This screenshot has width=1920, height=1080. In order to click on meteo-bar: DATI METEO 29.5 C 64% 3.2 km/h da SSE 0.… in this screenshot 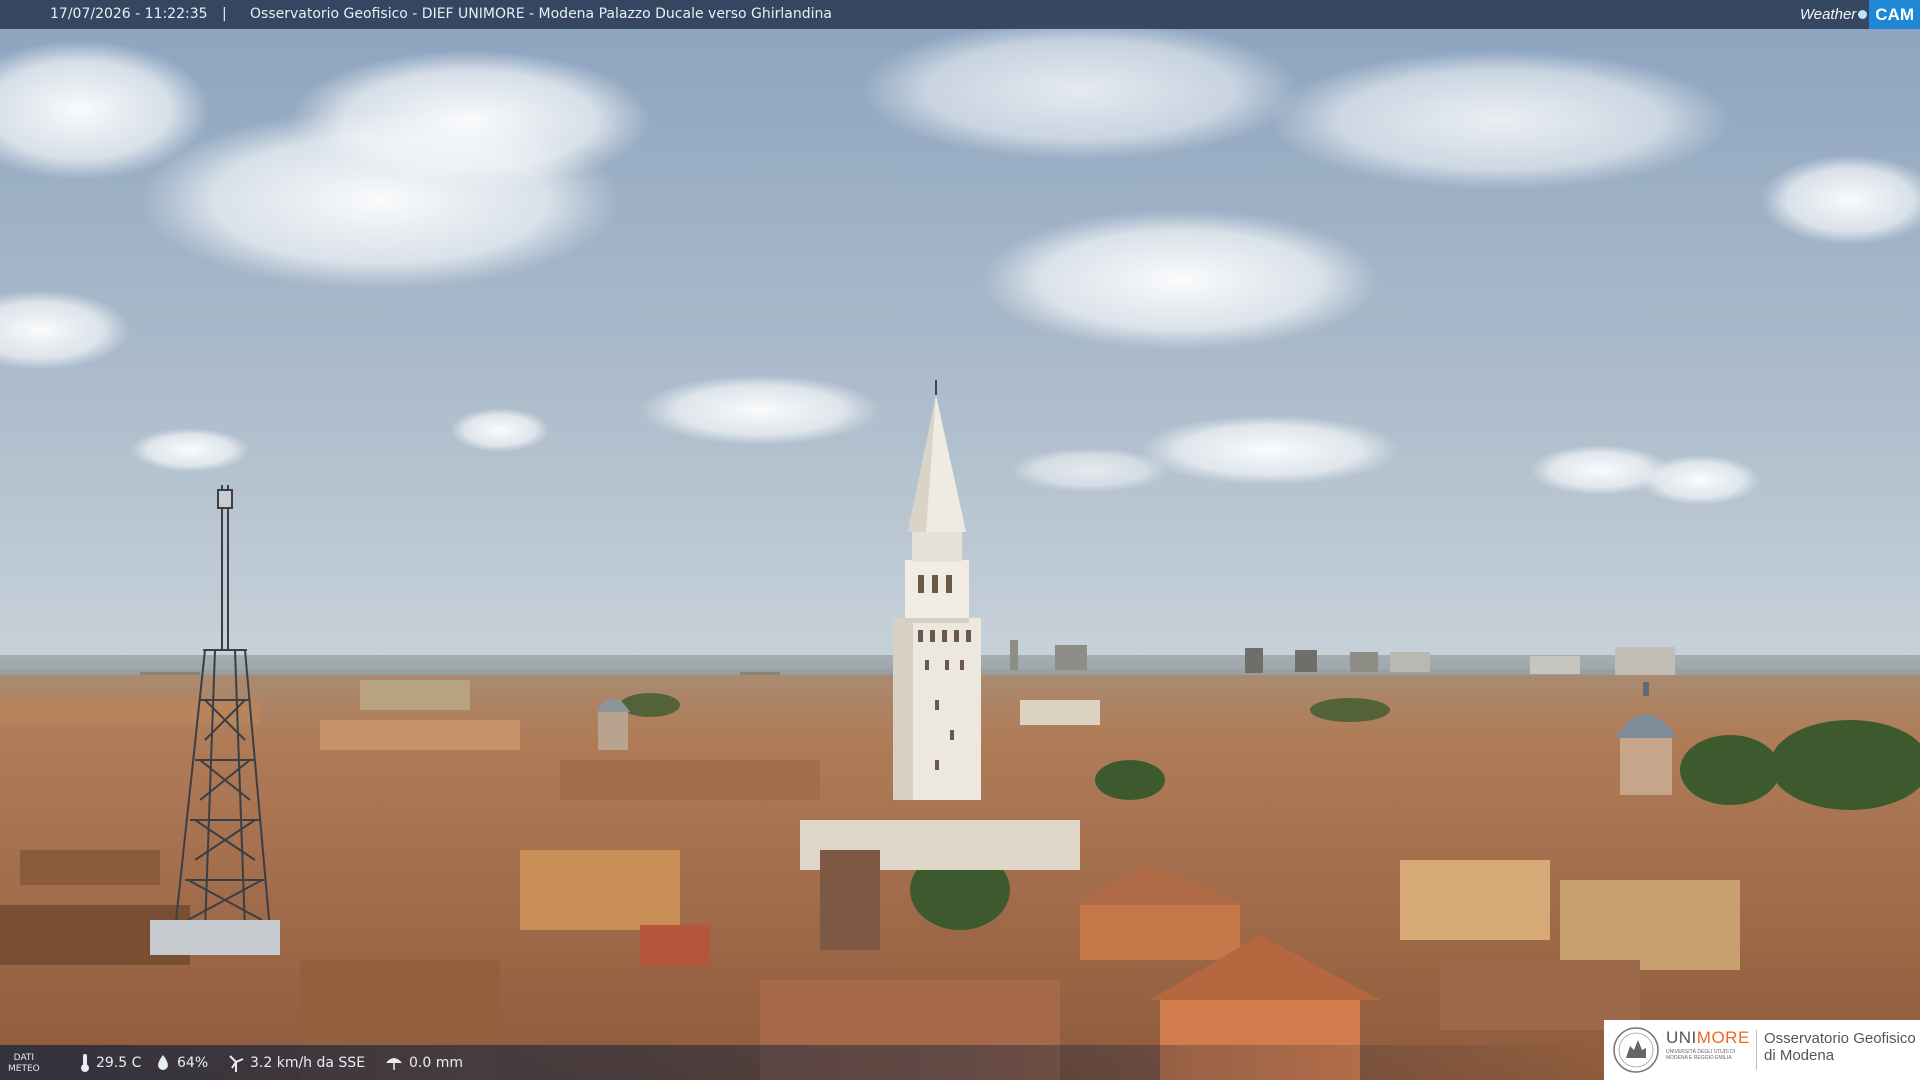, I will do `click(800, 1062)`.